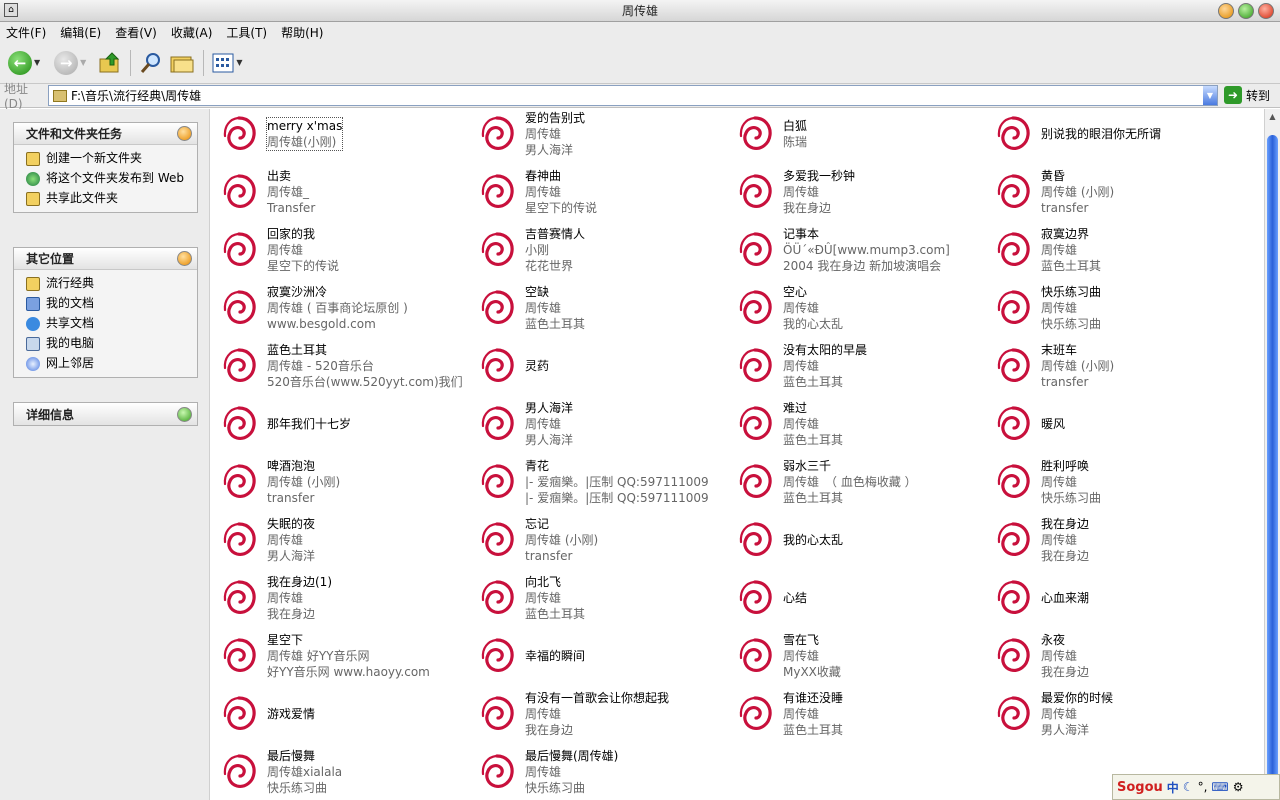  Describe the element at coordinates (107, 323) in the screenshot. I see `place-shared-documents: 共享文档` at that location.